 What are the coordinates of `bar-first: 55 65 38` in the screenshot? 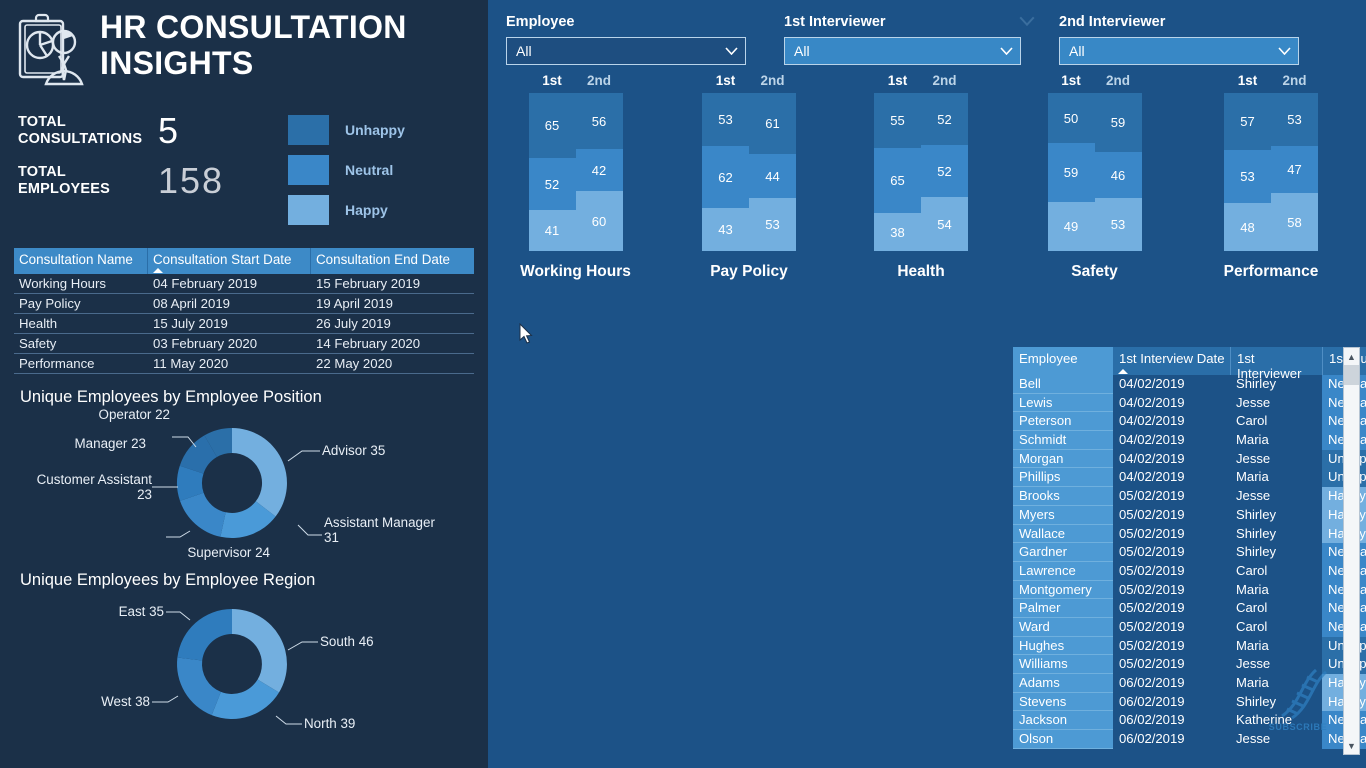 It's located at (897, 172).